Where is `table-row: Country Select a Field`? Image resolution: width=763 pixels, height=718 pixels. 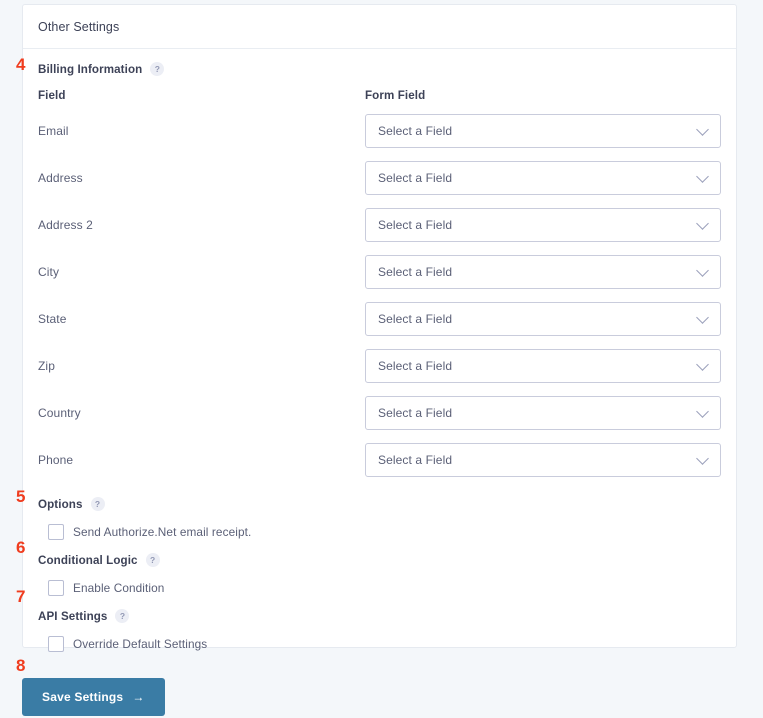
table-row: Country Select a Field is located at coordinates (379, 419).